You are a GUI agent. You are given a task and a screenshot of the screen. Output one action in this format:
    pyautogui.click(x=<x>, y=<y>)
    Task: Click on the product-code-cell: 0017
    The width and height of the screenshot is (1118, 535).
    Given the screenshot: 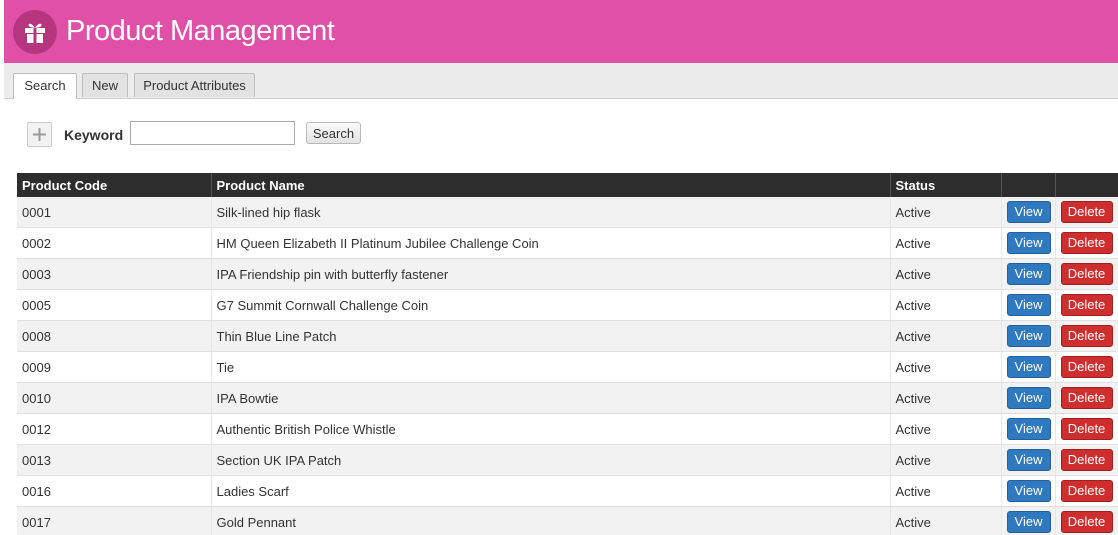 What is the action you would take?
    pyautogui.click(x=114, y=520)
    